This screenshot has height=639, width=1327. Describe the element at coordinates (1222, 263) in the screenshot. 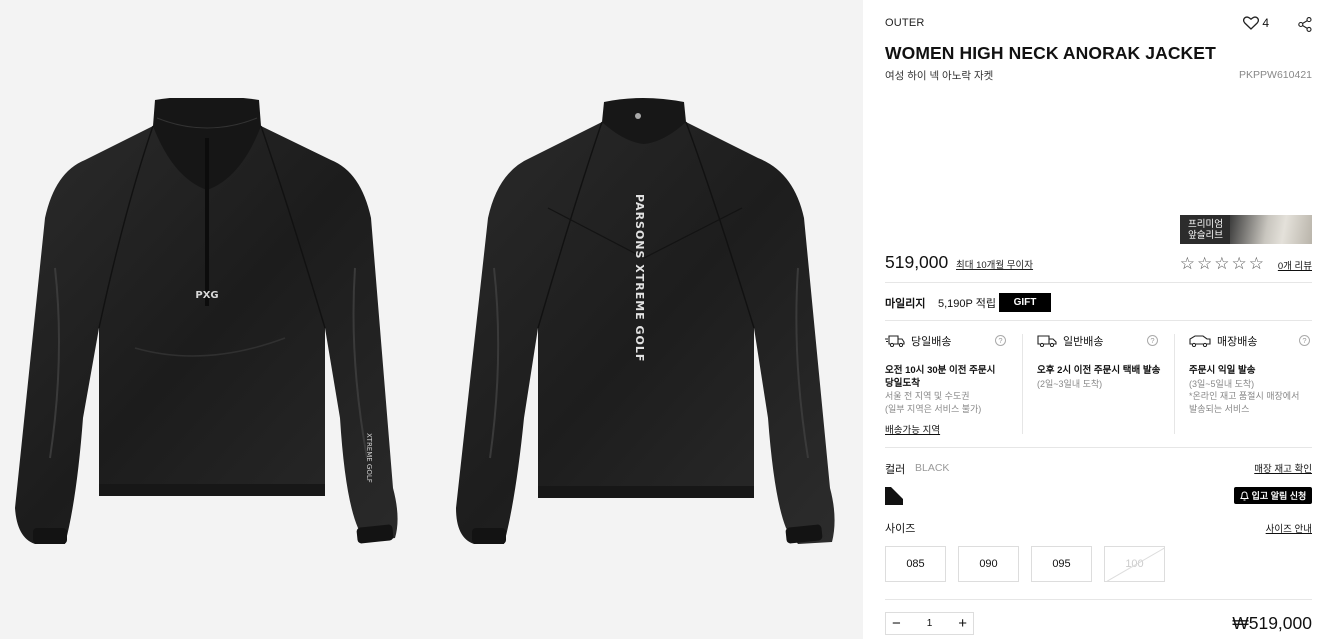

I see `rating-stars: ☆☆☆☆☆` at that location.